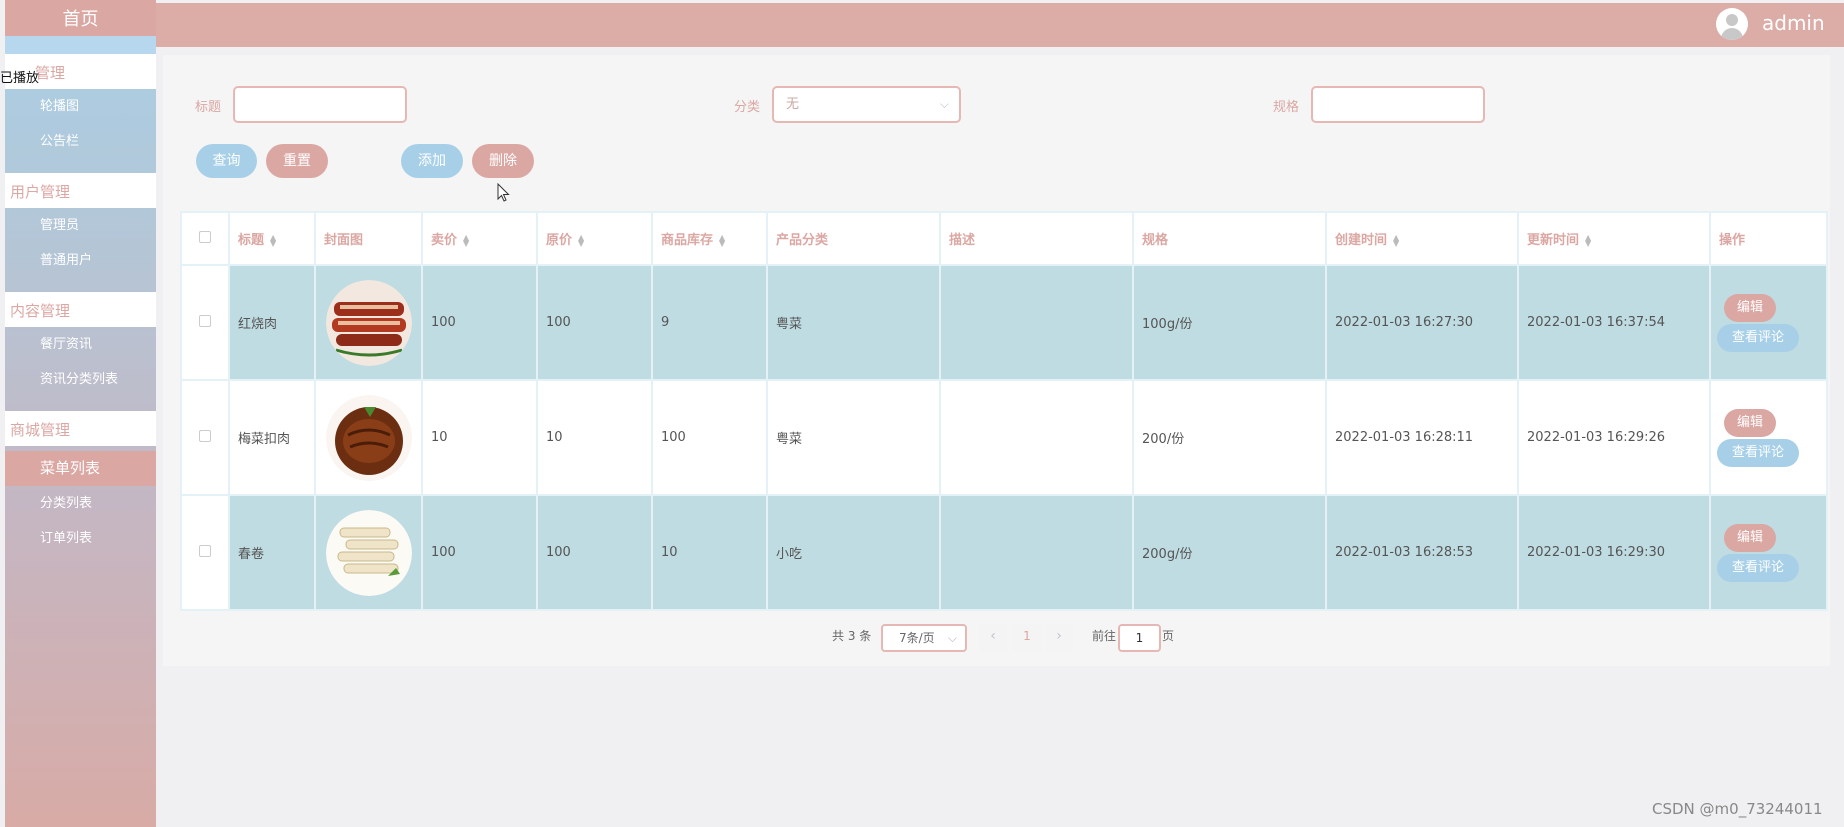 Image resolution: width=1844 pixels, height=827 pixels. What do you see at coordinates (1614, 552) in the screenshot?
I see `cell-updated: 2022-01-03 16:29:30` at bounding box center [1614, 552].